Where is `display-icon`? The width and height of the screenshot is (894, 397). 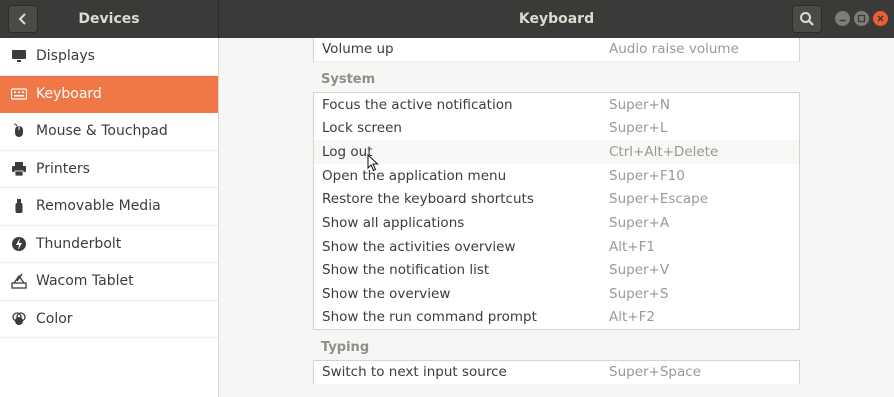 display-icon is located at coordinates (19, 56).